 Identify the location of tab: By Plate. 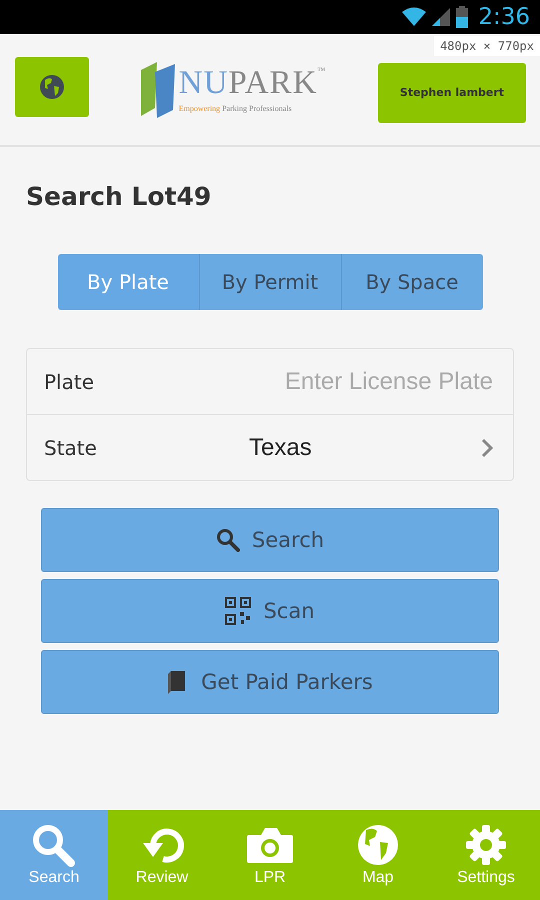
(128, 282).